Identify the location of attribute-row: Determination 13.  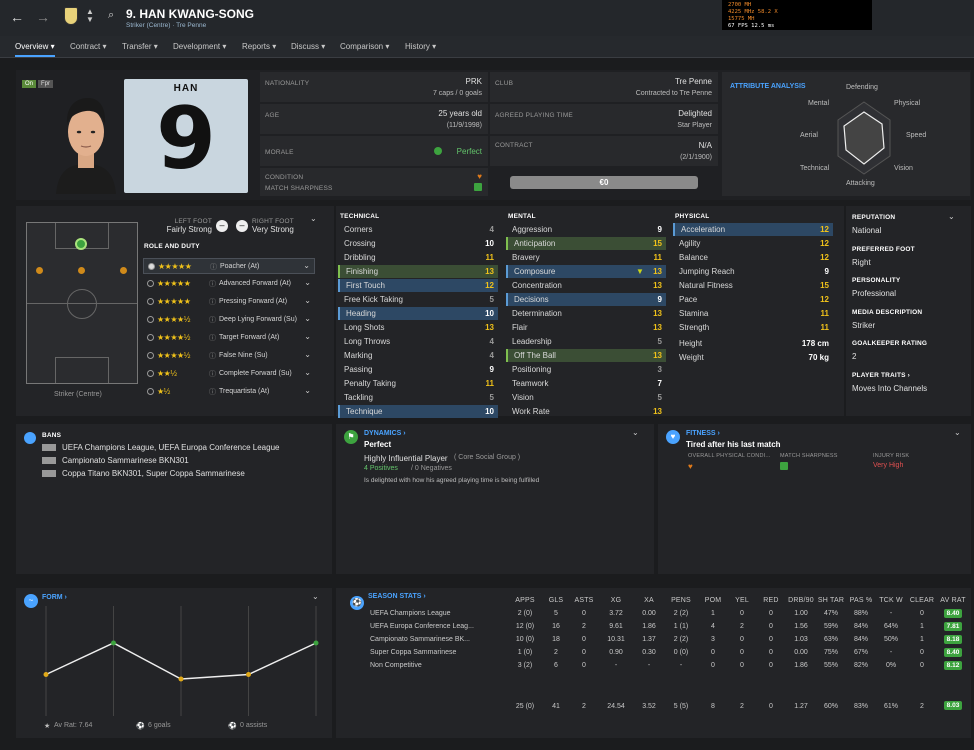
(586, 313).